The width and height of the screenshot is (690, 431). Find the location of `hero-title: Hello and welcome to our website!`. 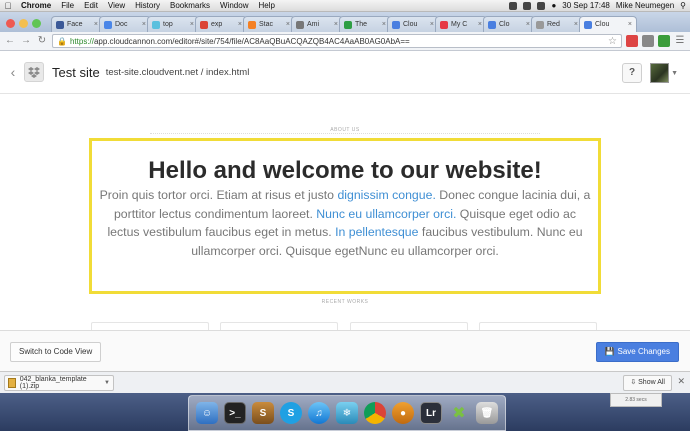

hero-title: Hello and welcome to our website! is located at coordinates (345, 171).